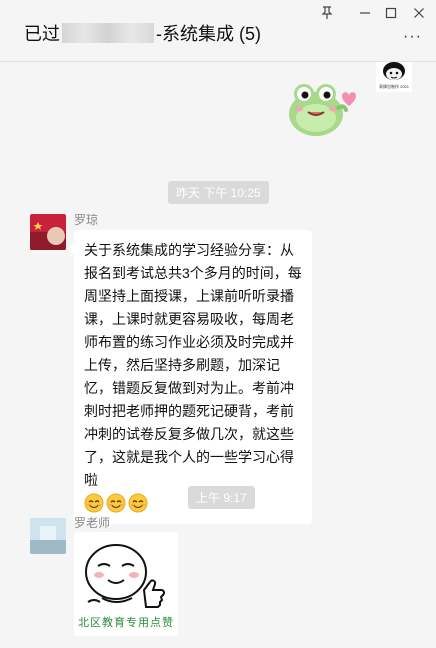 This screenshot has height=648, width=436. I want to click on more-options-button: ···, so click(412, 37).